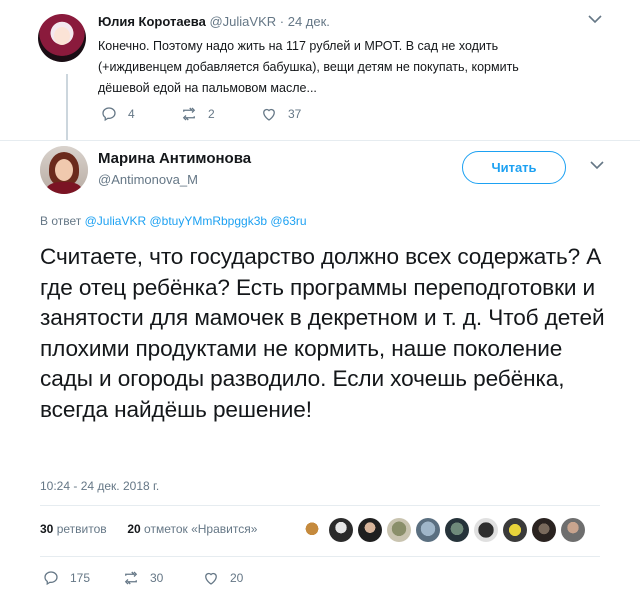 Image resolution: width=640 pixels, height=610 pixels. Describe the element at coordinates (73, 529) in the screenshot. I see `retweets-stat: 30 ретвитов` at that location.